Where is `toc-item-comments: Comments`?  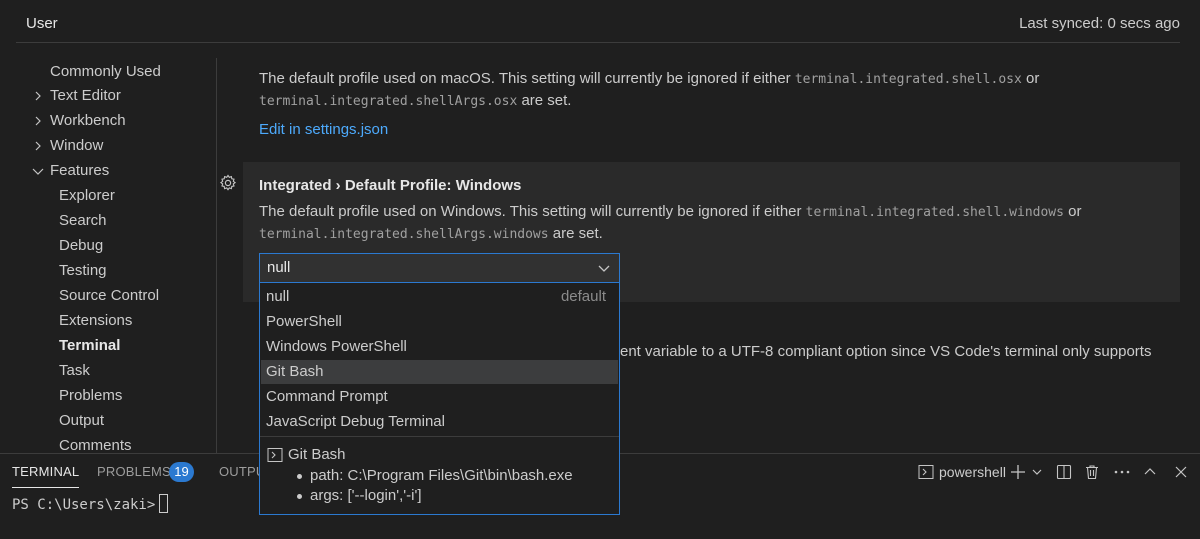 toc-item-comments: Comments is located at coordinates (95, 443).